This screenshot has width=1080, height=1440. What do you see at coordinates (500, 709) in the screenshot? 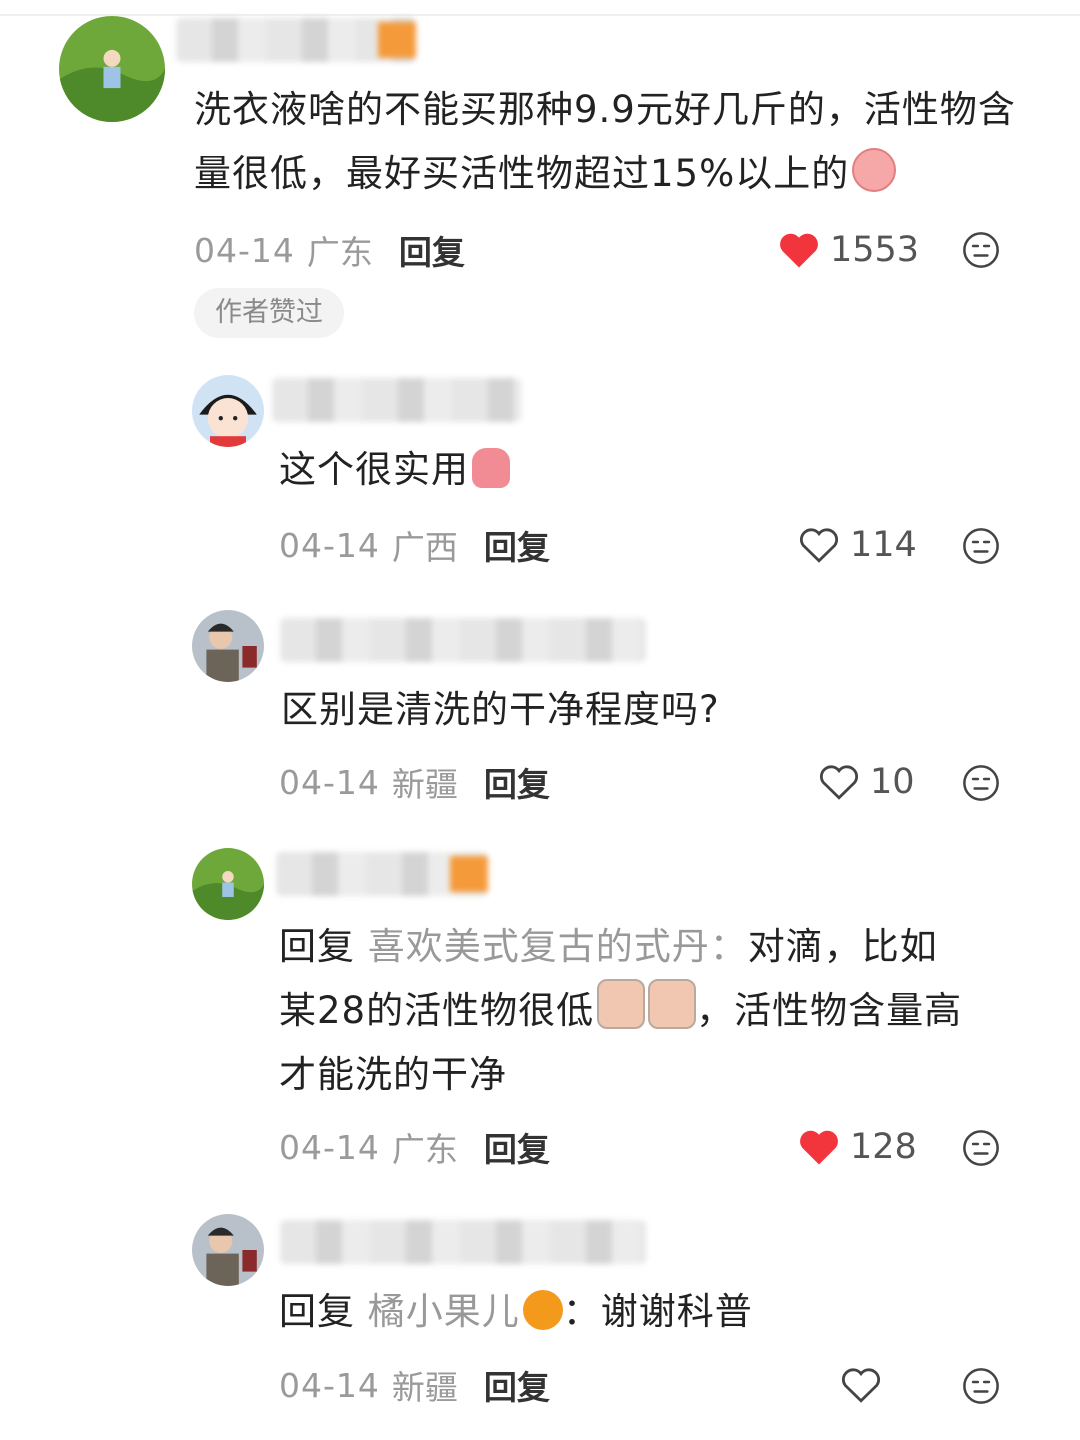
I see `comment-text: 区别是清洗的干净程度吗?` at bounding box center [500, 709].